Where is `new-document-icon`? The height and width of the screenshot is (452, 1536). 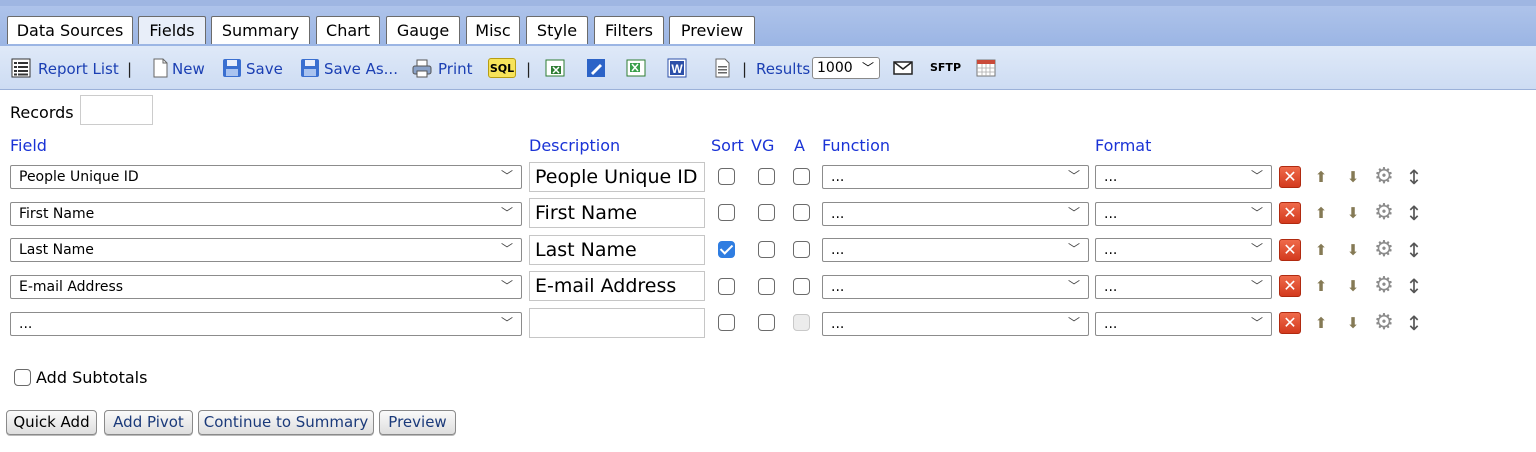
new-document-icon is located at coordinates (160, 68).